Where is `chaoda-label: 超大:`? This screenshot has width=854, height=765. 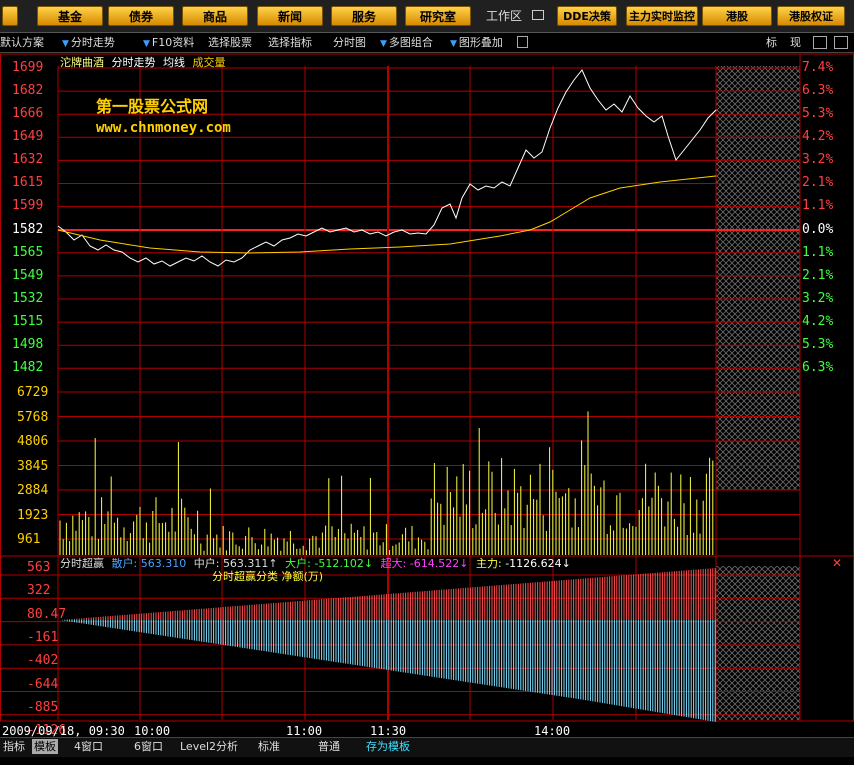
chaoda-label: 超大: is located at coordinates (393, 563).